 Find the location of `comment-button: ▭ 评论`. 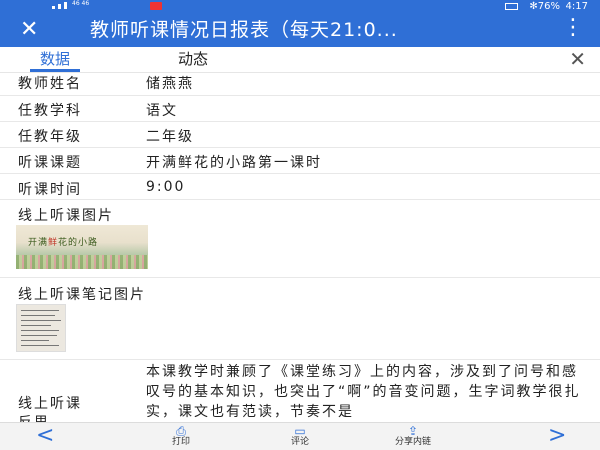

comment-button: ▭ 评论 is located at coordinates (300, 436).